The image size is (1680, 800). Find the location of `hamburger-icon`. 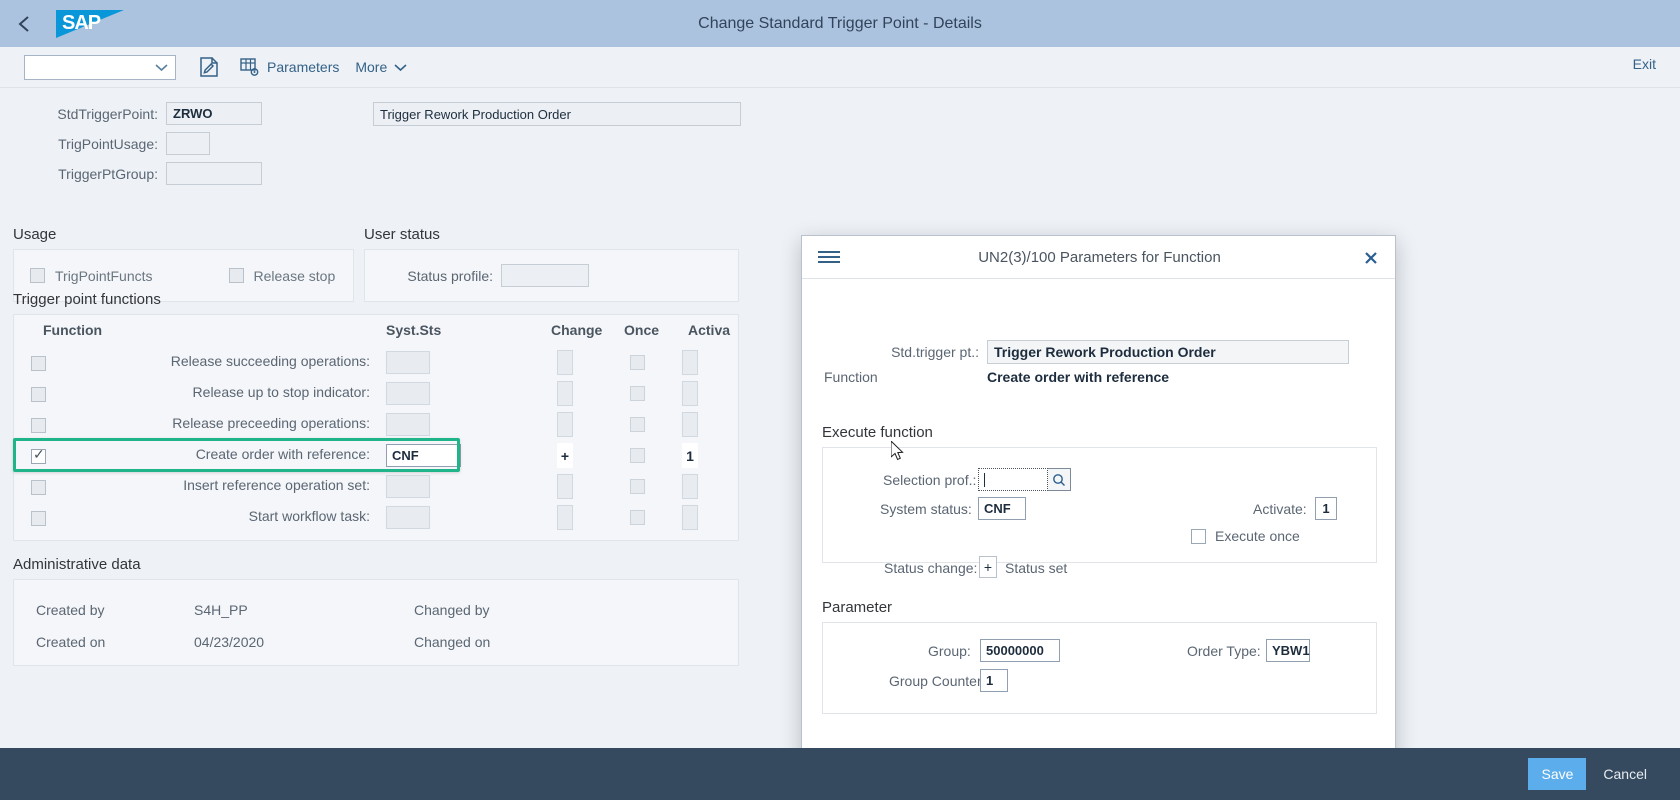

hamburger-icon is located at coordinates (830, 257).